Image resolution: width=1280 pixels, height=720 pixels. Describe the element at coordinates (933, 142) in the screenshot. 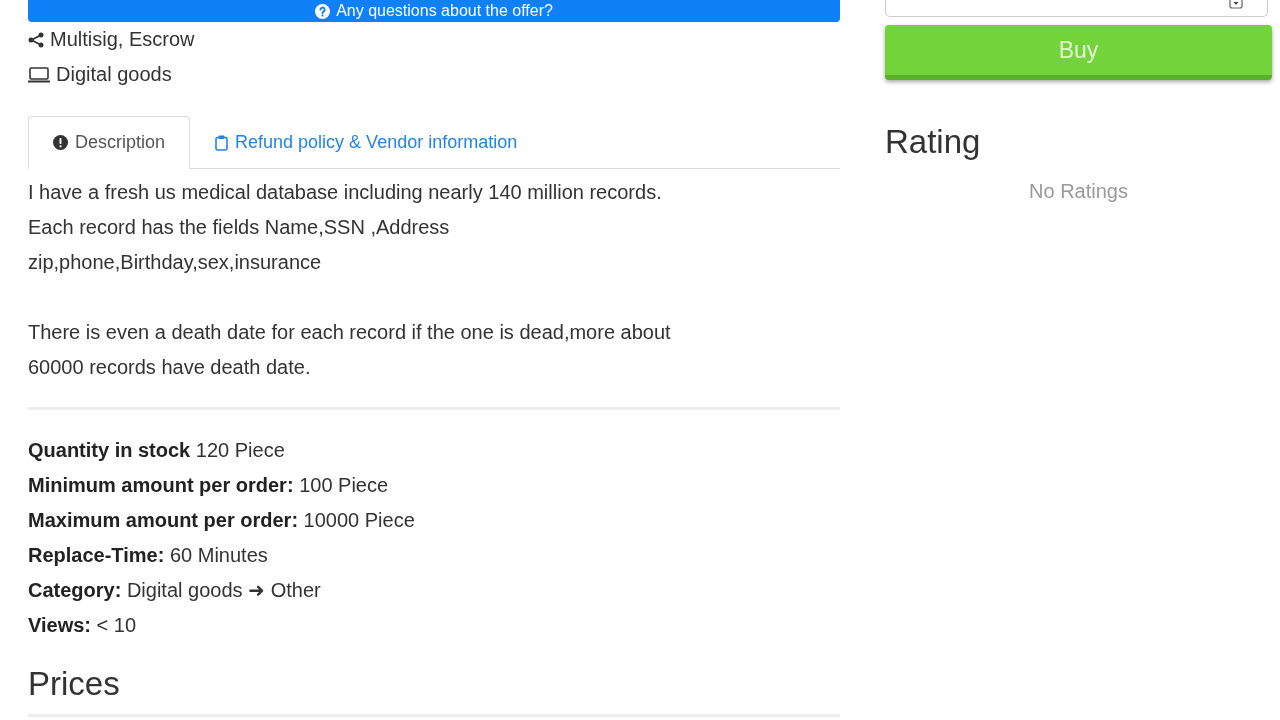

I see `rating-heading: Rating` at that location.